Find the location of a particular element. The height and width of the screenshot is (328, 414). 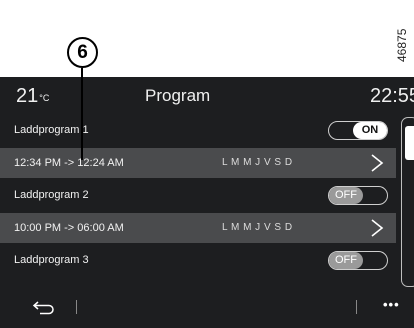

back-arrow-icon is located at coordinates (44, 307).